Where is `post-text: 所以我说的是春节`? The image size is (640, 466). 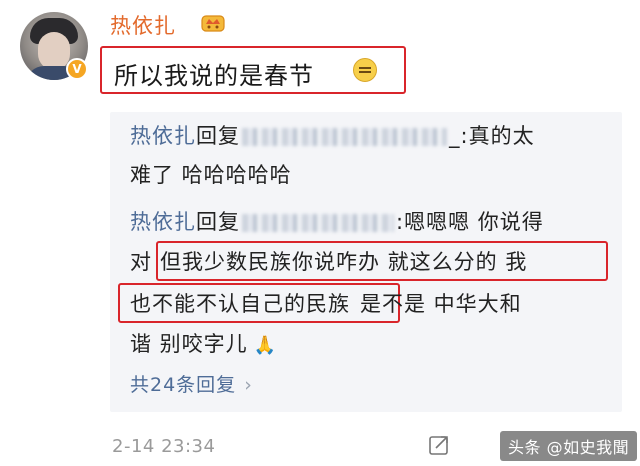
post-text: 所以我说的是春节 is located at coordinates (214, 76).